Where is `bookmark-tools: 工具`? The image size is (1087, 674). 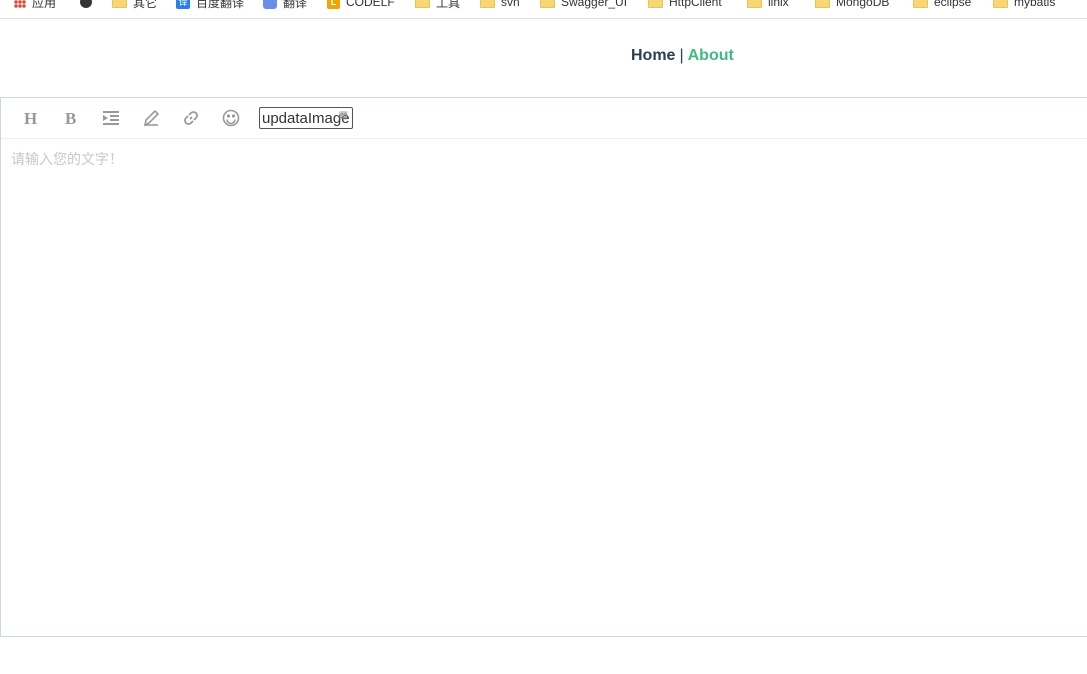 bookmark-tools: 工具 is located at coordinates (437, 5).